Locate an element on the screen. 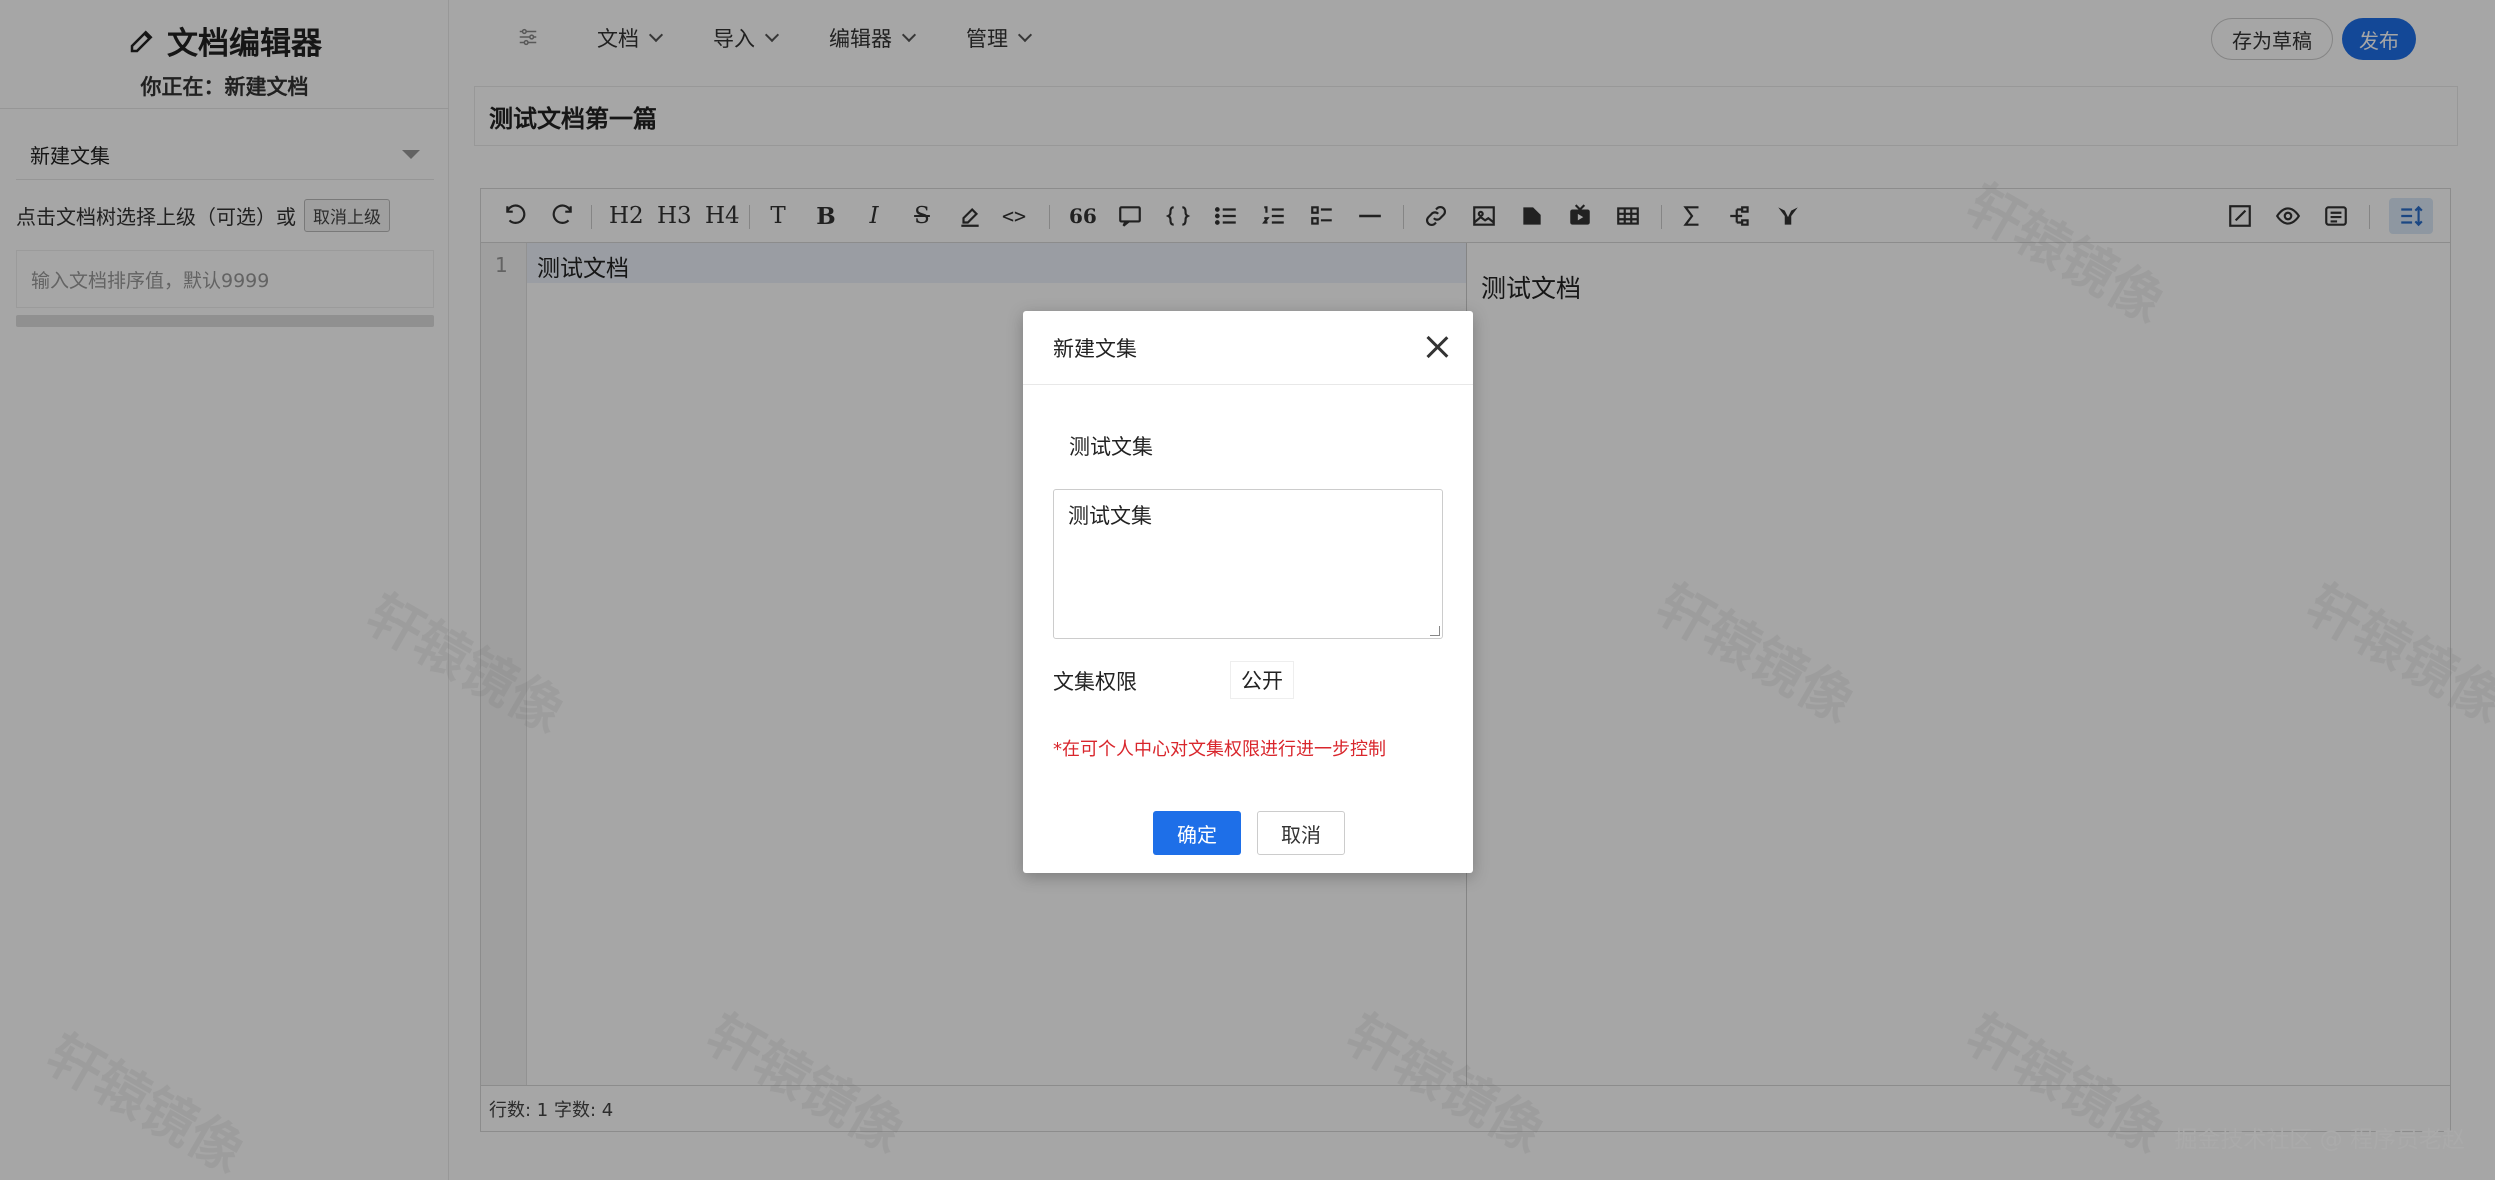 The image size is (2495, 1180). collection-description-text: 测试文集 is located at coordinates (1110, 516).